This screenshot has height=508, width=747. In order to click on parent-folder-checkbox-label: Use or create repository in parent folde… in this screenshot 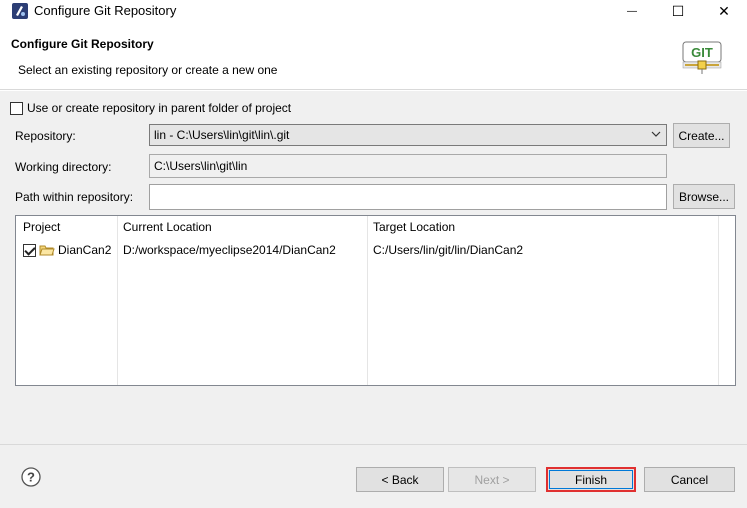, I will do `click(159, 108)`.